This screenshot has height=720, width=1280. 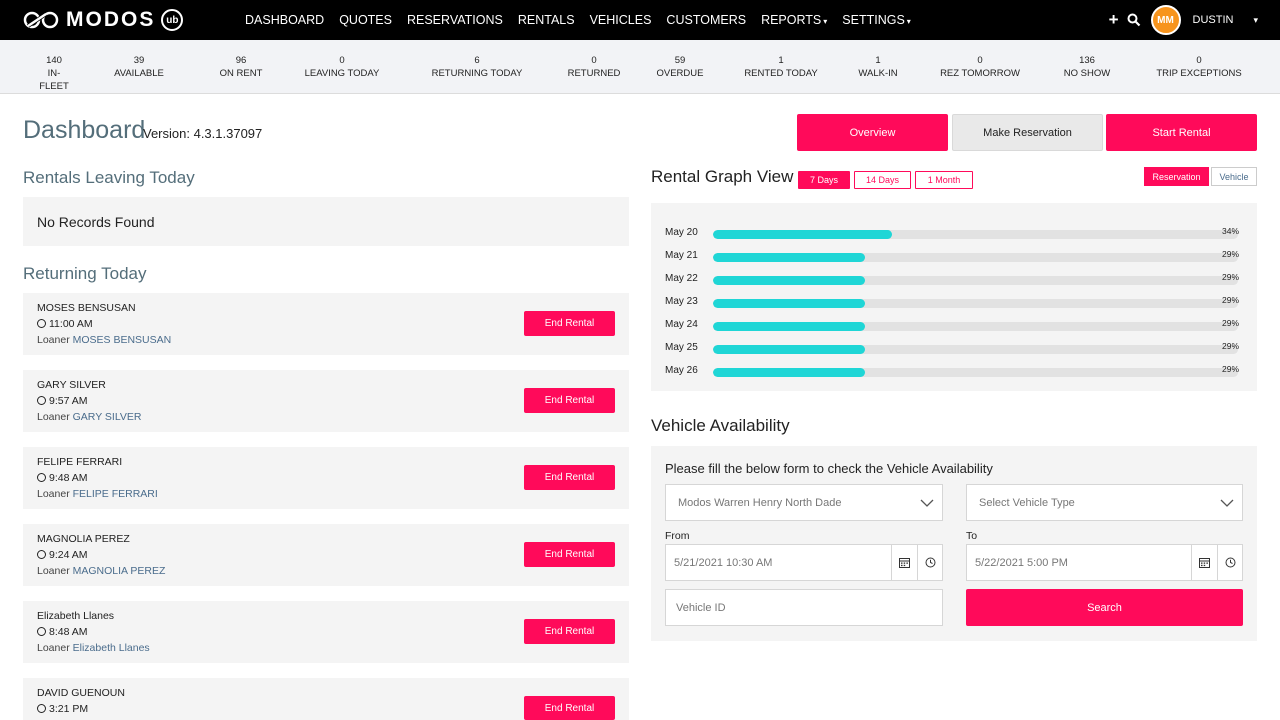 I want to click on loaner-link: FELIPE FERRARI, so click(x=115, y=494).